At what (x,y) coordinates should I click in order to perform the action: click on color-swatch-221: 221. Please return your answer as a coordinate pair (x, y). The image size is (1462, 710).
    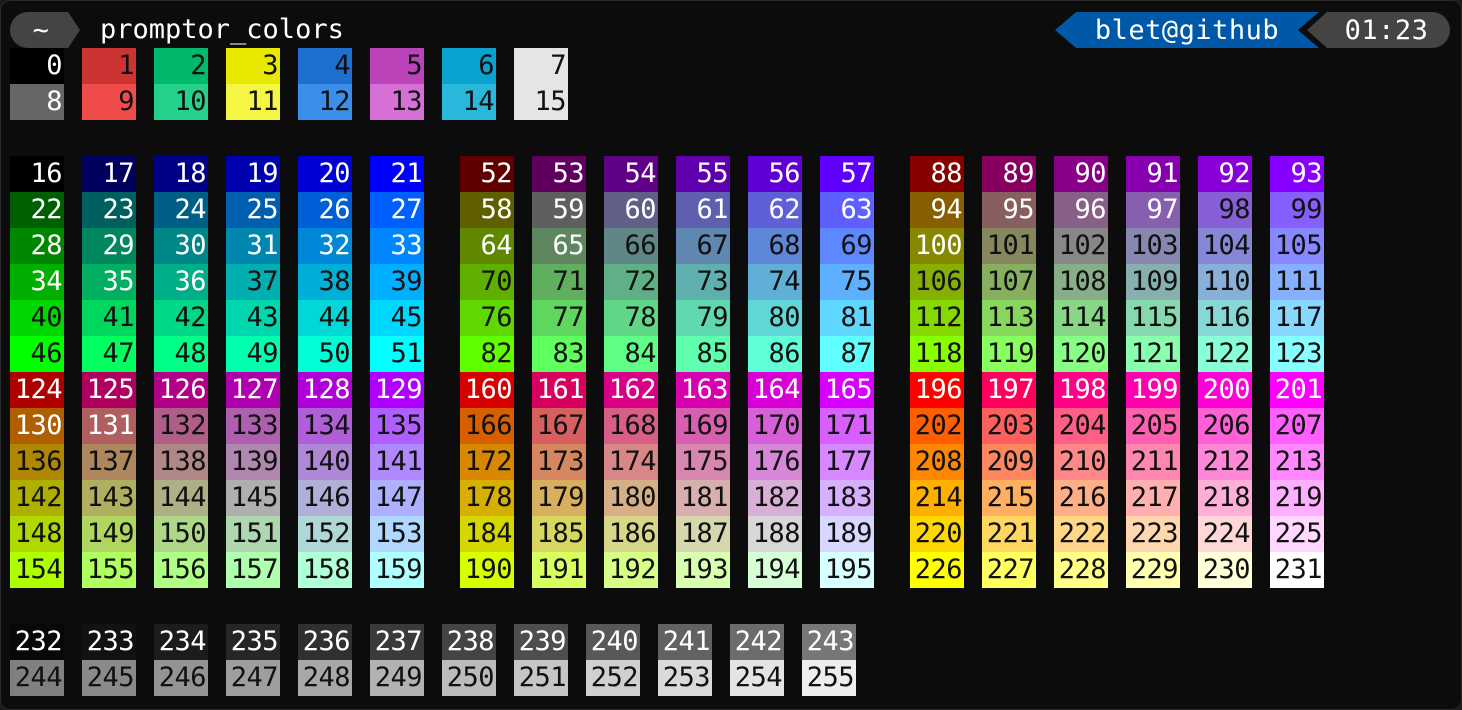
    Looking at the image, I should click on (1009, 534).